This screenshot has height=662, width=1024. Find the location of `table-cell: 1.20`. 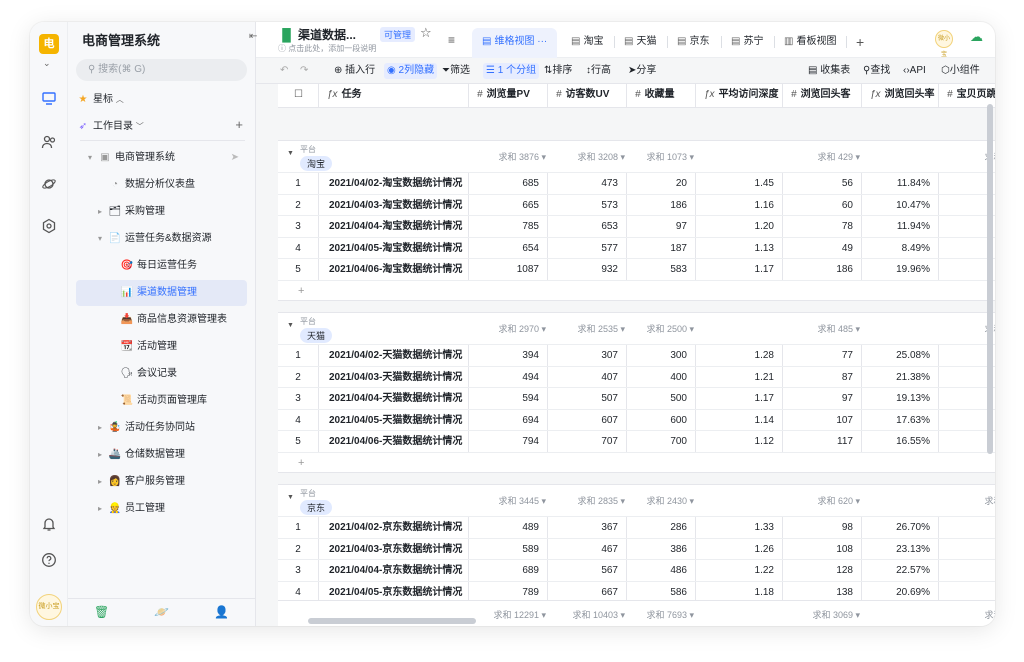

table-cell: 1.20 is located at coordinates (739, 226).